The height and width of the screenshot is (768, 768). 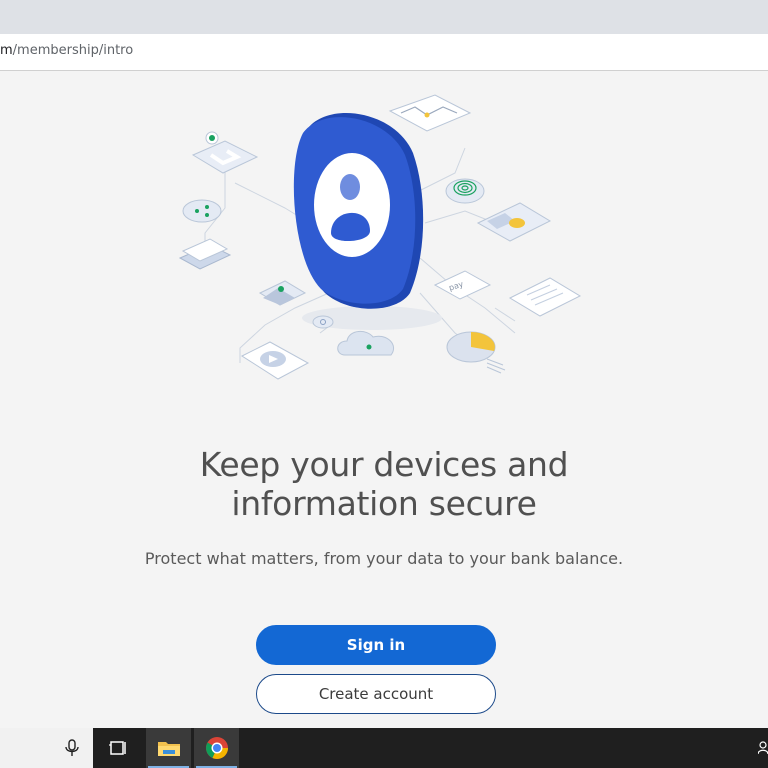 I want to click on chart-card-icon, so click(x=430, y=113).